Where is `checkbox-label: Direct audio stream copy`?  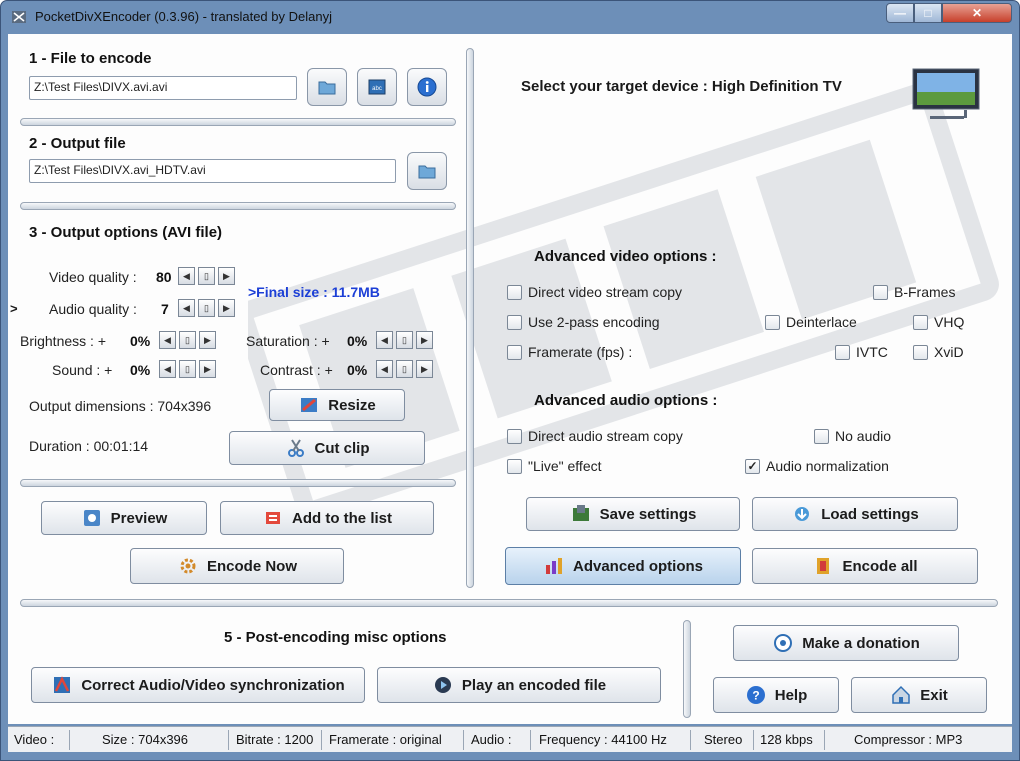 checkbox-label: Direct audio stream copy is located at coordinates (605, 436).